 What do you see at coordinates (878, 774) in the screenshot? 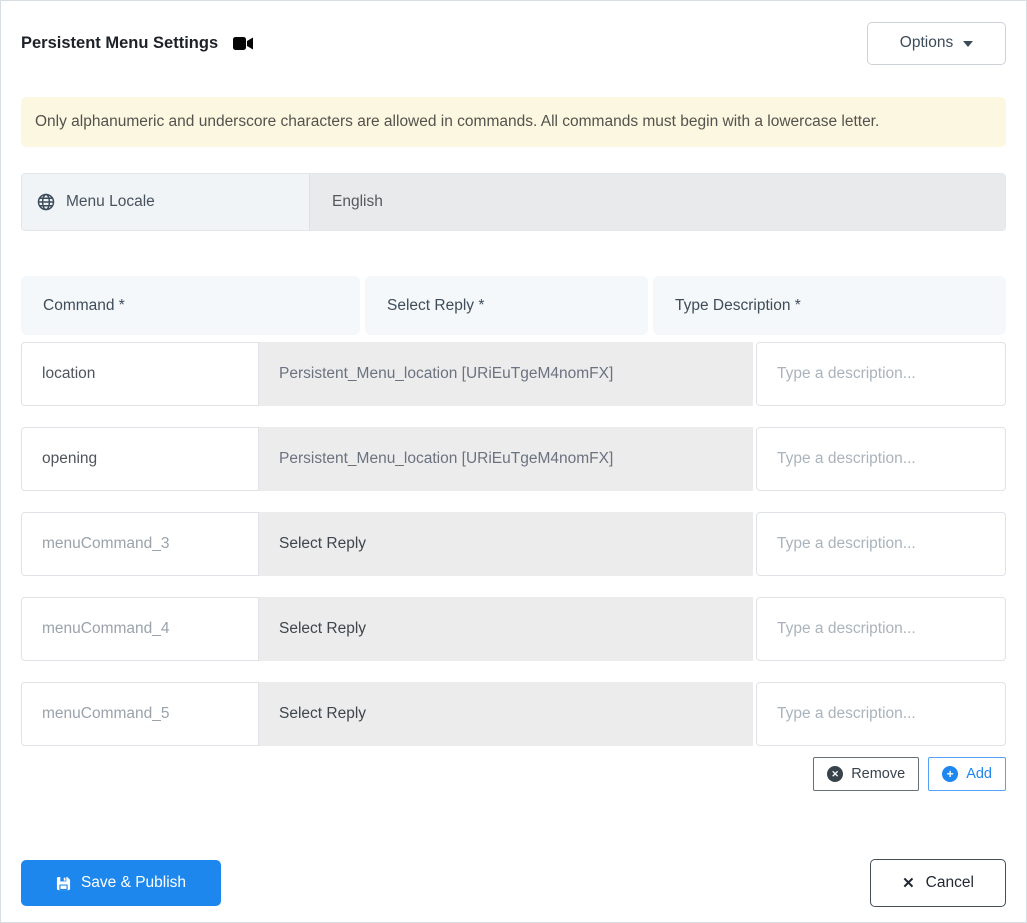
I see `remove-button-label: Remove` at bounding box center [878, 774].